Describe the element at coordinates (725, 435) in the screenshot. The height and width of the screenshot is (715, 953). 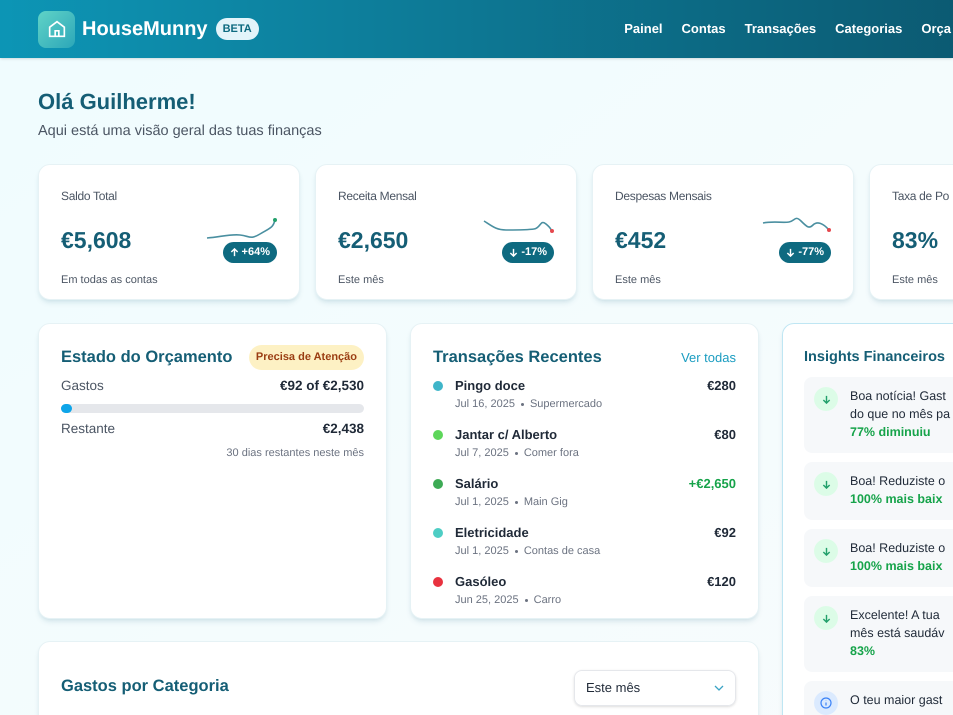
I see `transaction-amount: €80` at that location.